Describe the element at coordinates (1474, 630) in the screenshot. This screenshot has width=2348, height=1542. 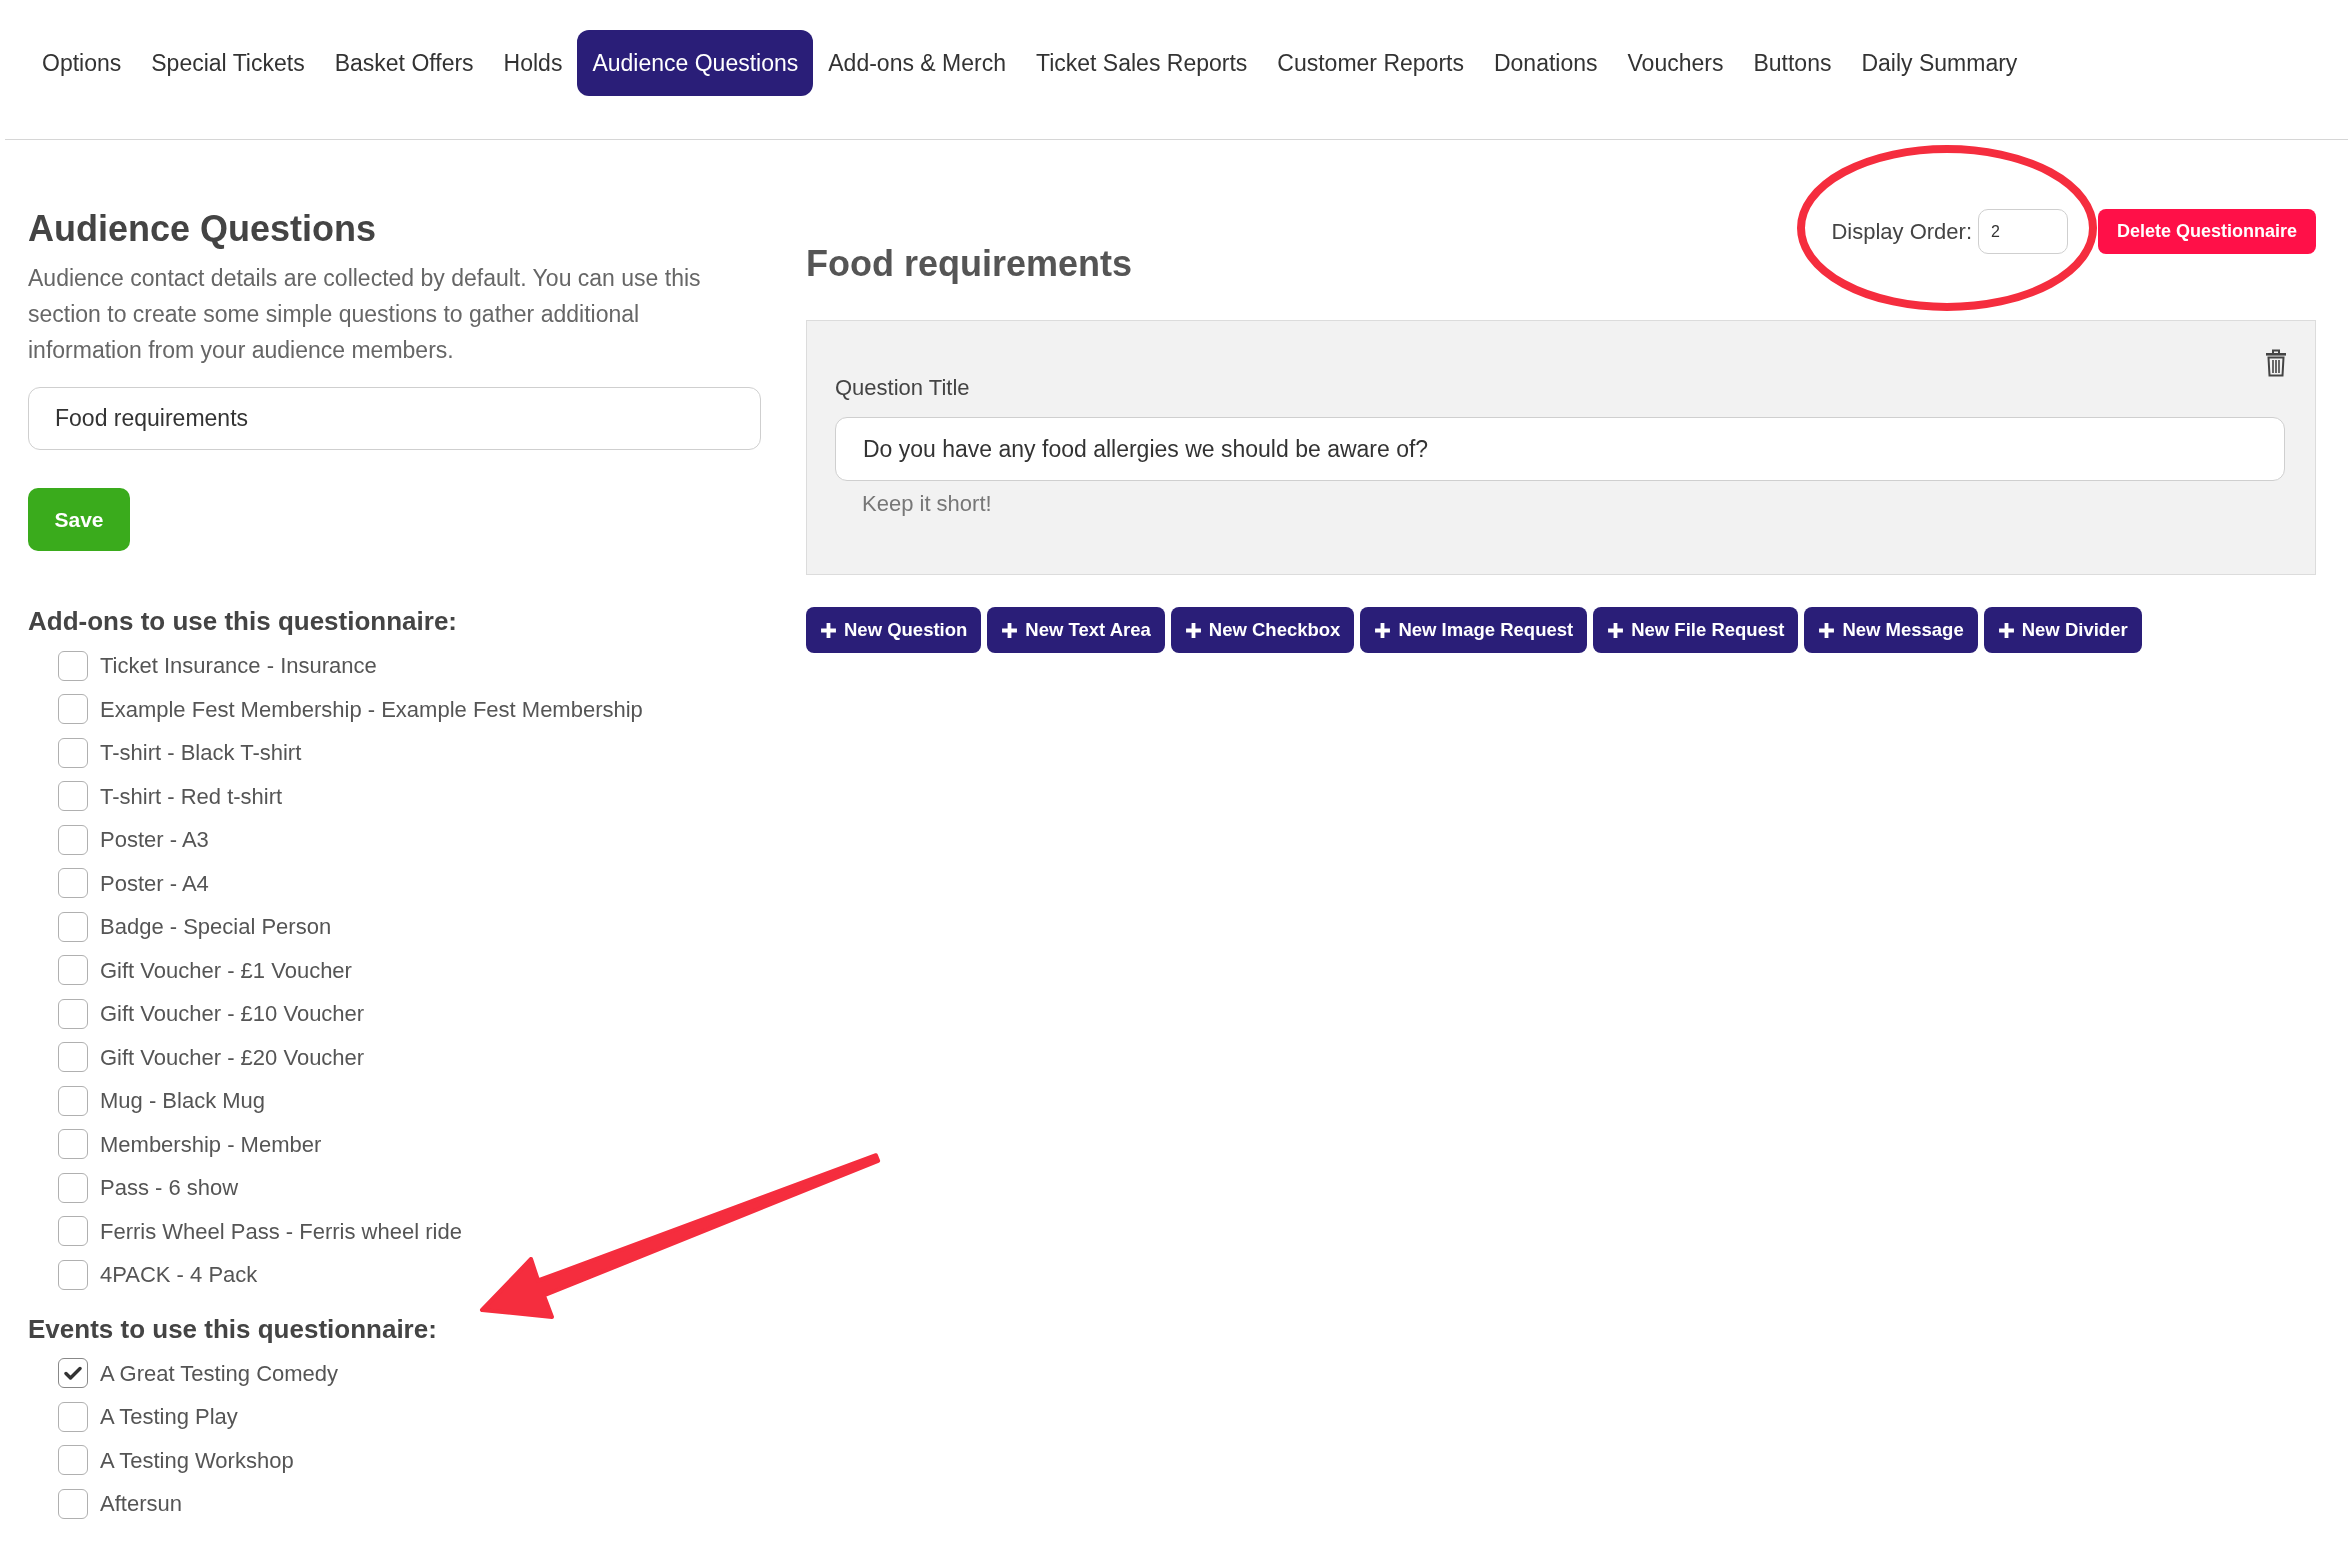
I see `add-element-button: New Image Request` at that location.